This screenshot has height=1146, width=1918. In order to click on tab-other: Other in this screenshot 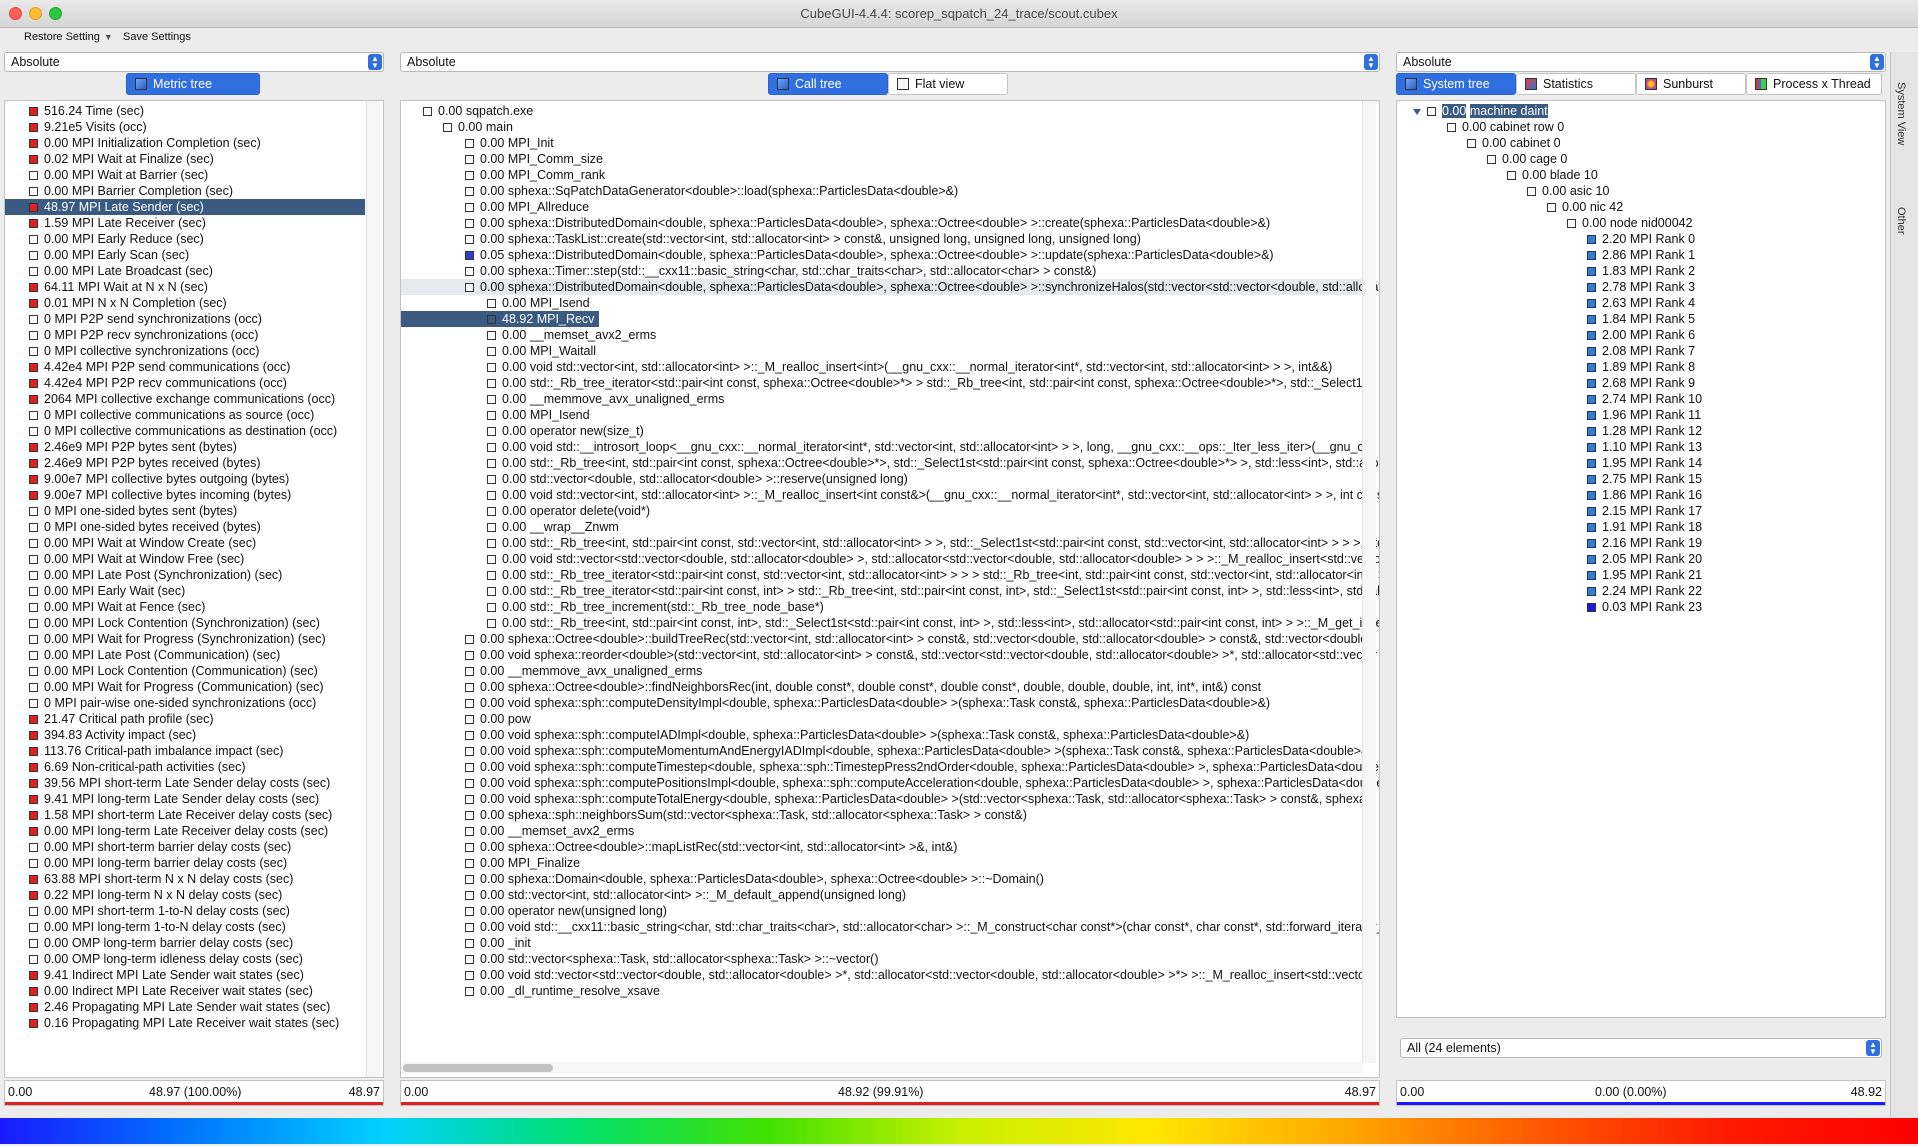, I will do `click(1901, 221)`.